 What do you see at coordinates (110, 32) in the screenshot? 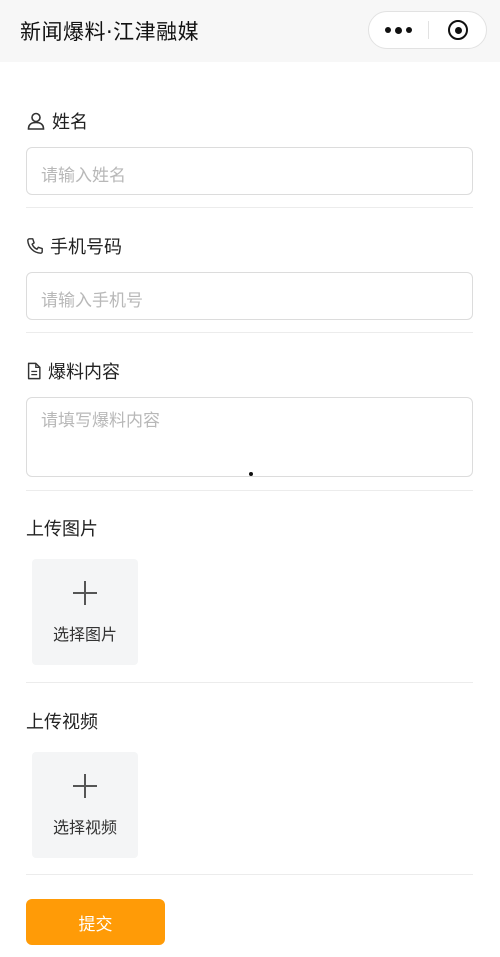
I see `page-title: 新闻爆料·江津融媒` at bounding box center [110, 32].